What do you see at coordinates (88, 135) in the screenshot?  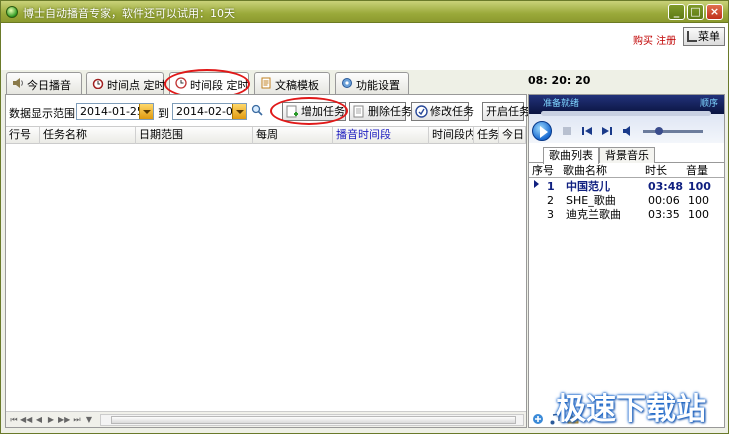 I see `column-header: 任务名称` at bounding box center [88, 135].